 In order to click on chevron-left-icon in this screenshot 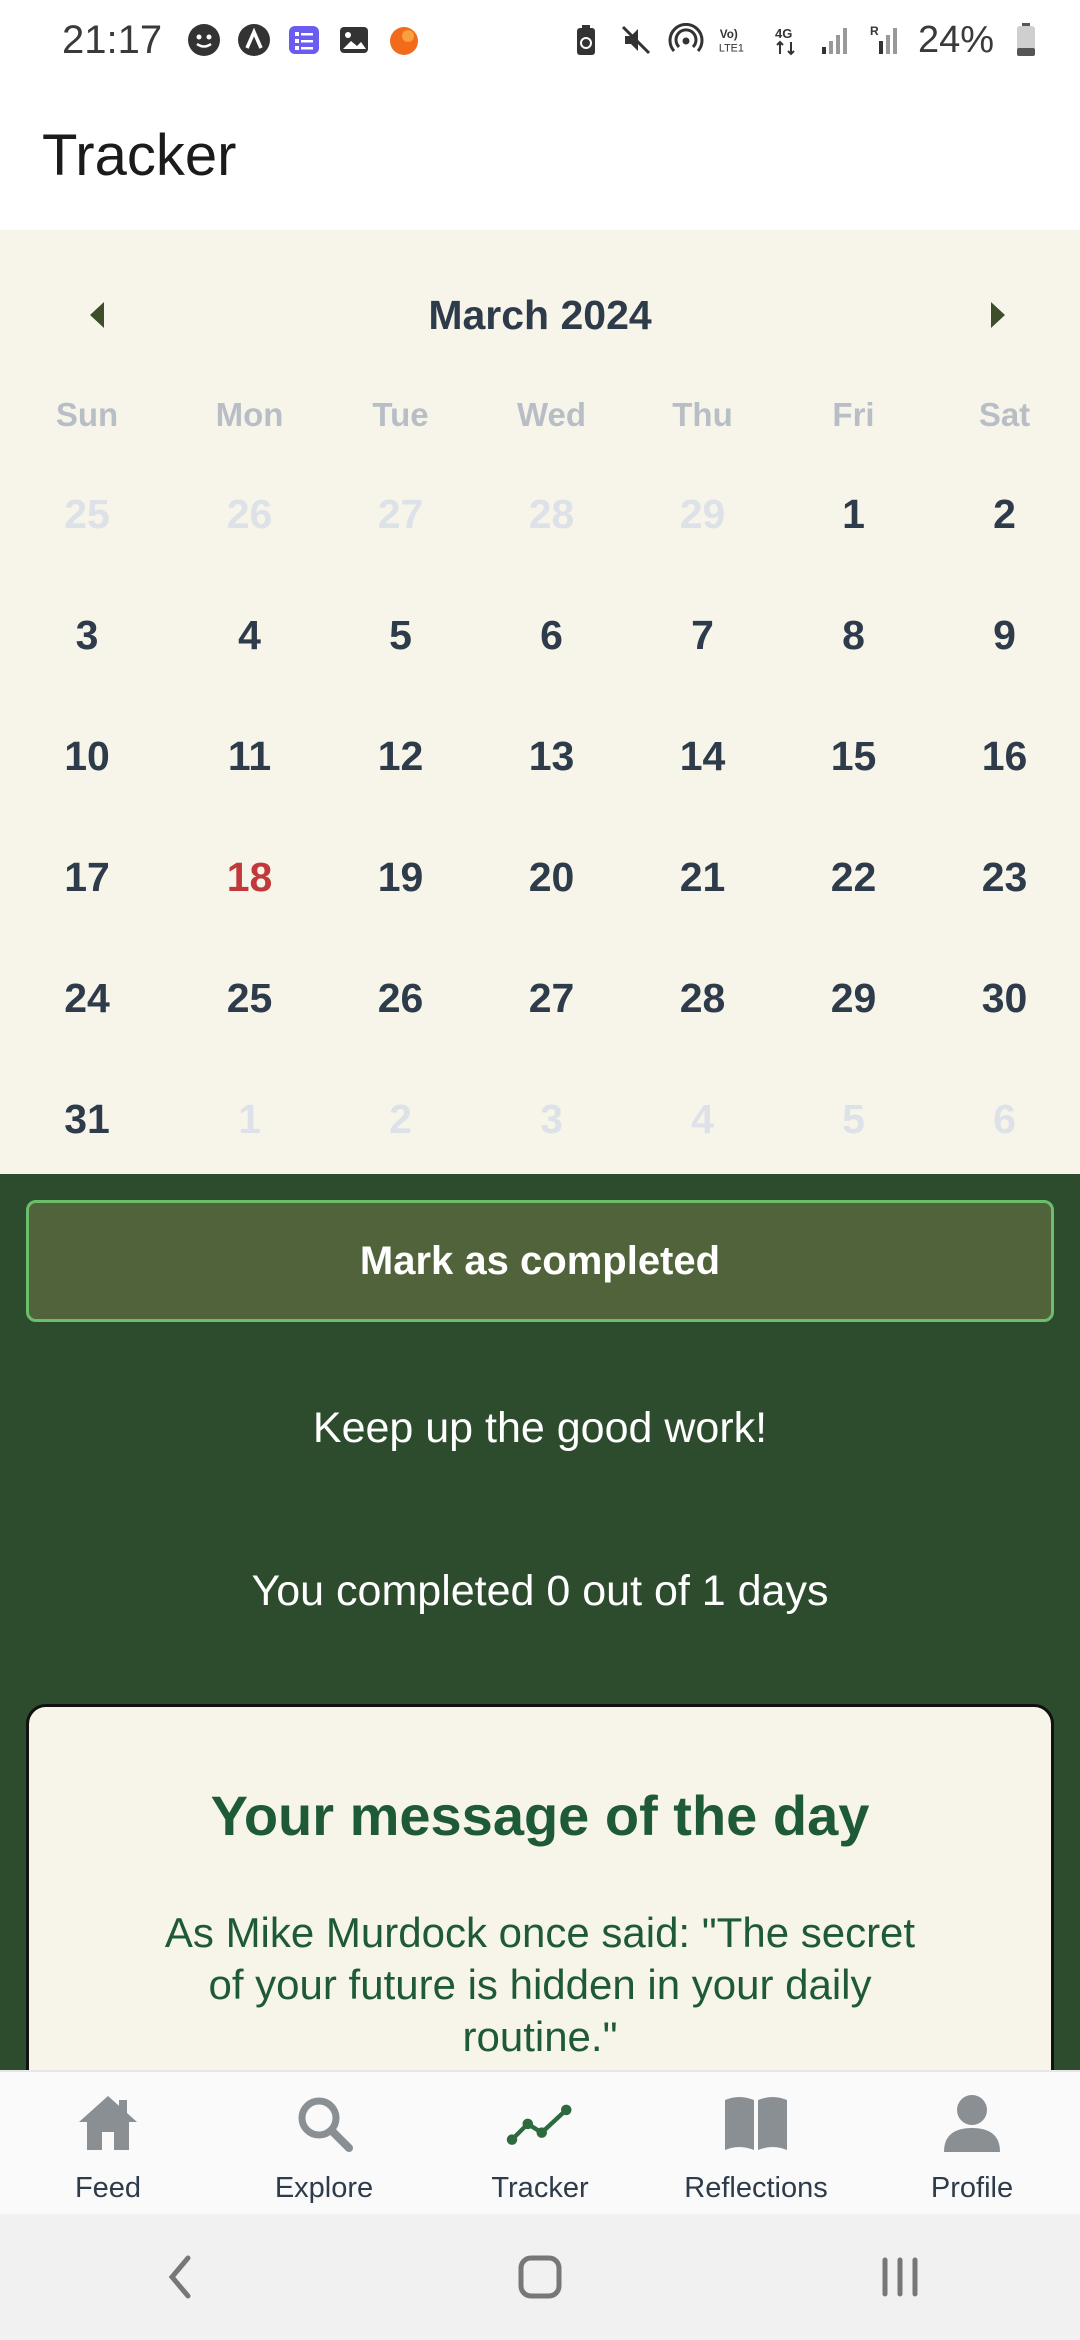, I will do `click(97, 315)`.